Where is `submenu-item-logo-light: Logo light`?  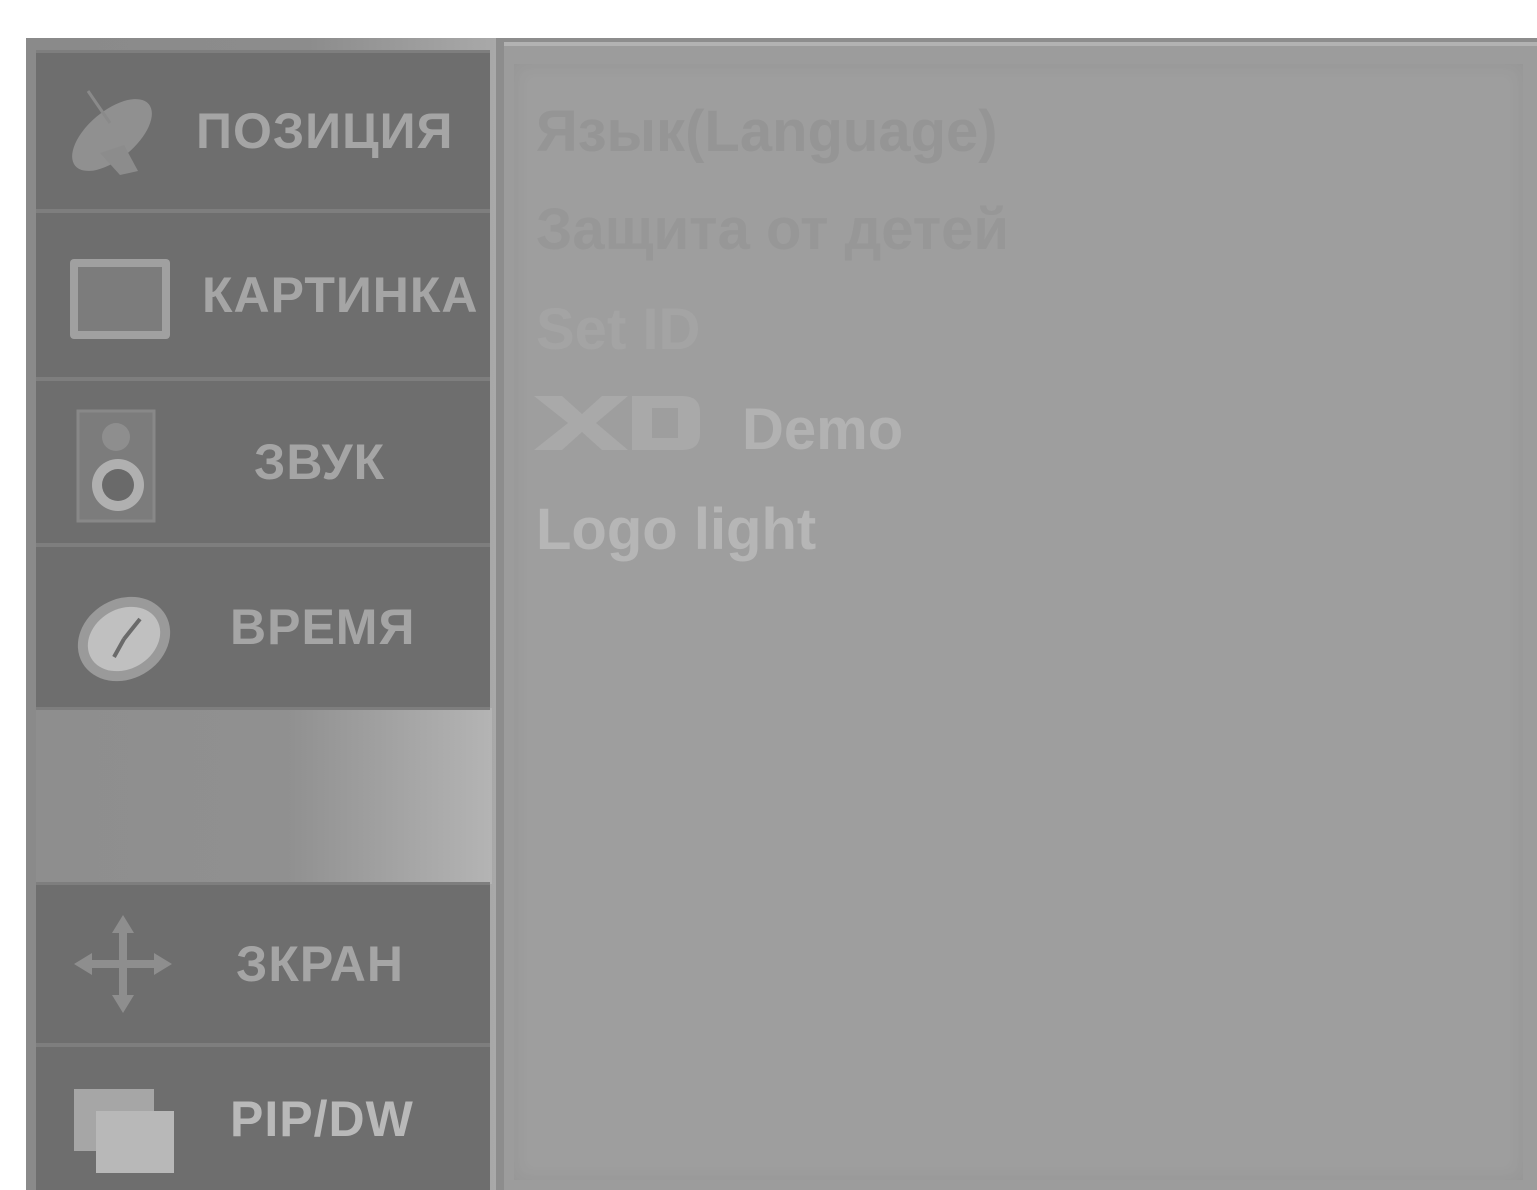 submenu-item-logo-light: Logo light is located at coordinates (676, 529).